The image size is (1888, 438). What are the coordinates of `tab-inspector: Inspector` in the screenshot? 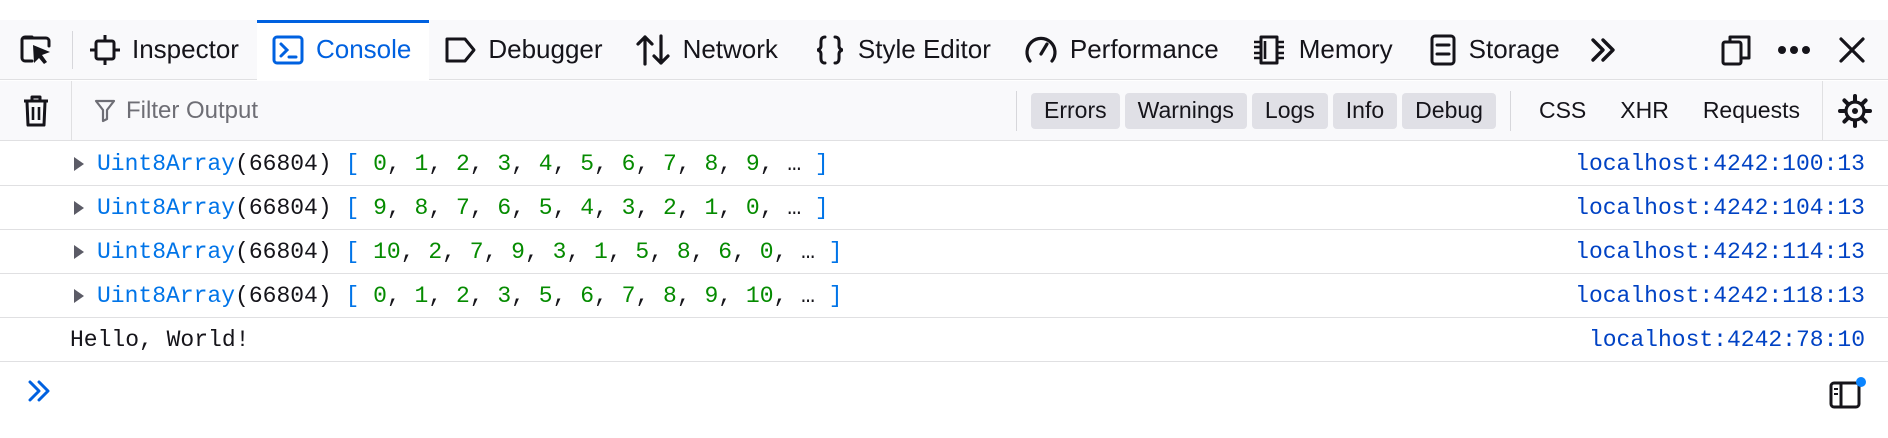 It's located at (165, 50).